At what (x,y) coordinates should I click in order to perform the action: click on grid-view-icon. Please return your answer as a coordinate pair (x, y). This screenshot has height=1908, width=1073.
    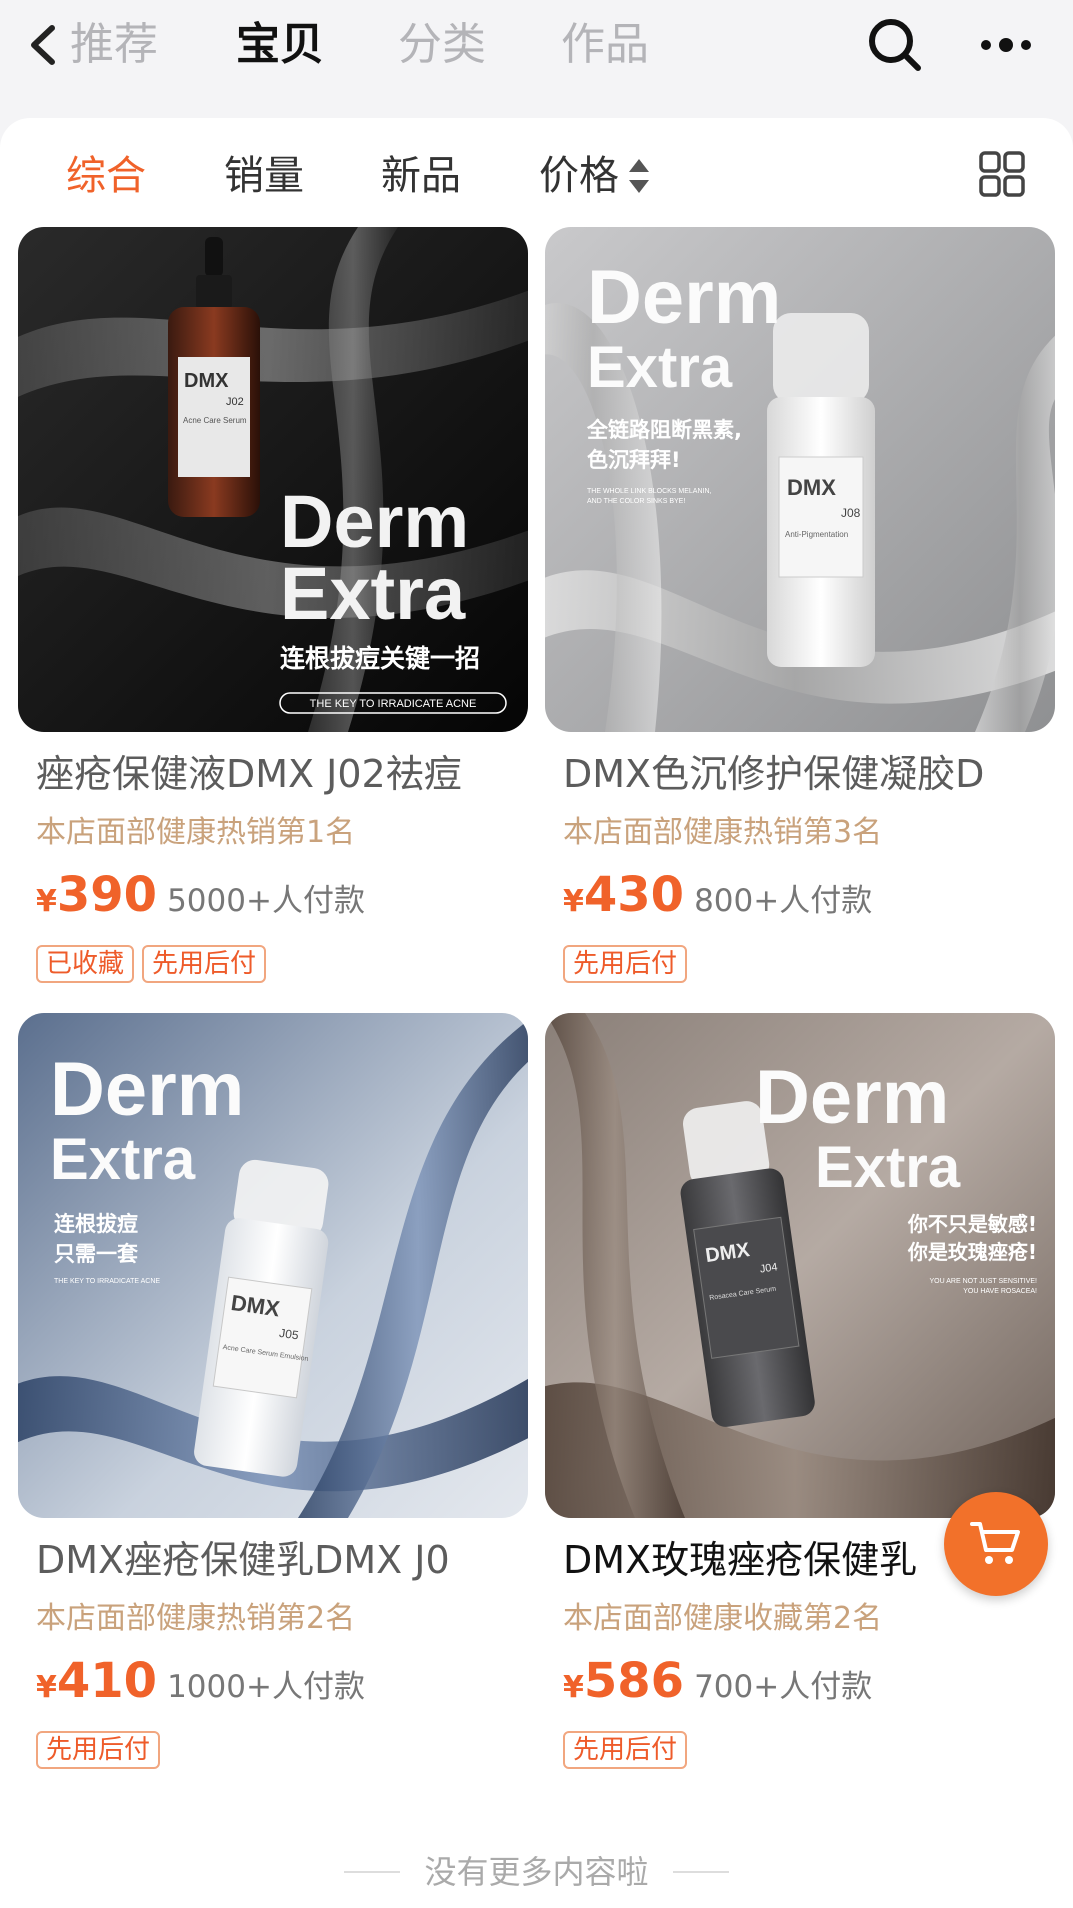
    Looking at the image, I should click on (1002, 174).